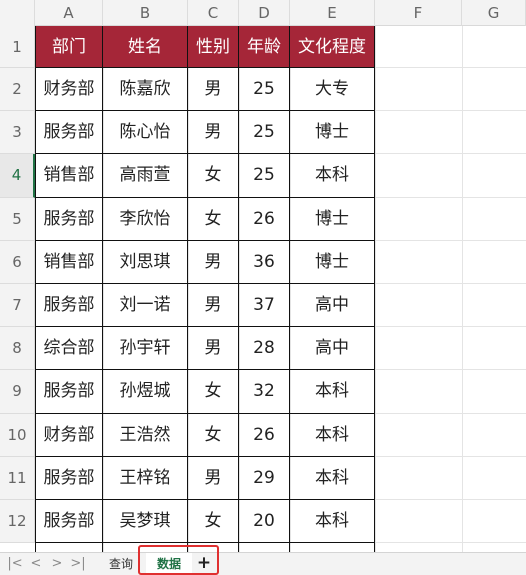 This screenshot has height=575, width=526. I want to click on column-header-bar: ABCDEFG, so click(263, 13).